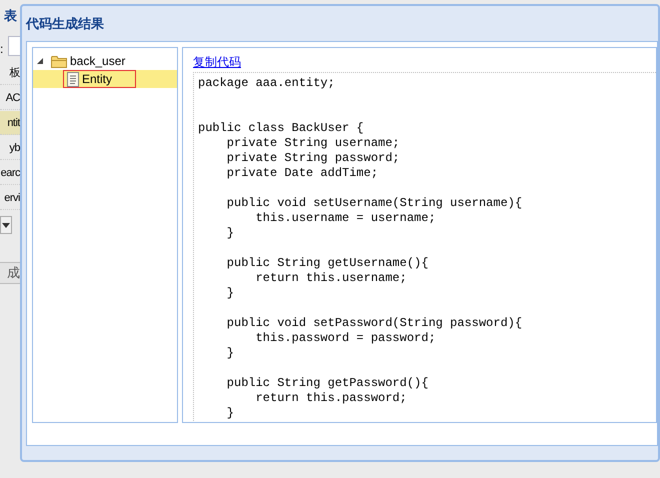  I want to click on caret-icon, so click(6, 225).